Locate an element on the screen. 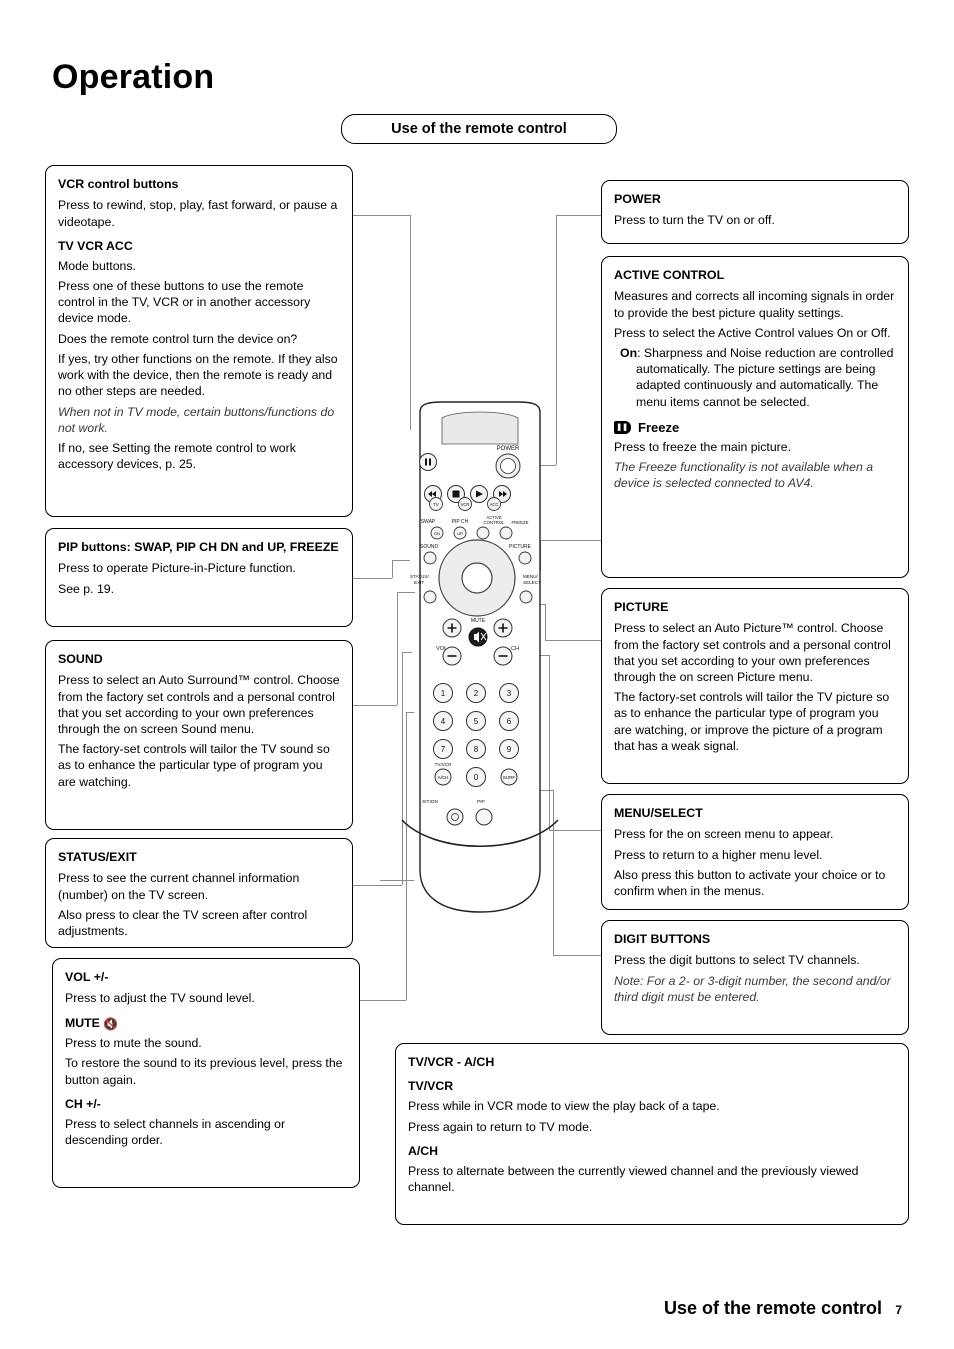 The height and width of the screenshot is (1349, 954). callout-paragraph: Press to return to a higher menu level. is located at coordinates (718, 854).